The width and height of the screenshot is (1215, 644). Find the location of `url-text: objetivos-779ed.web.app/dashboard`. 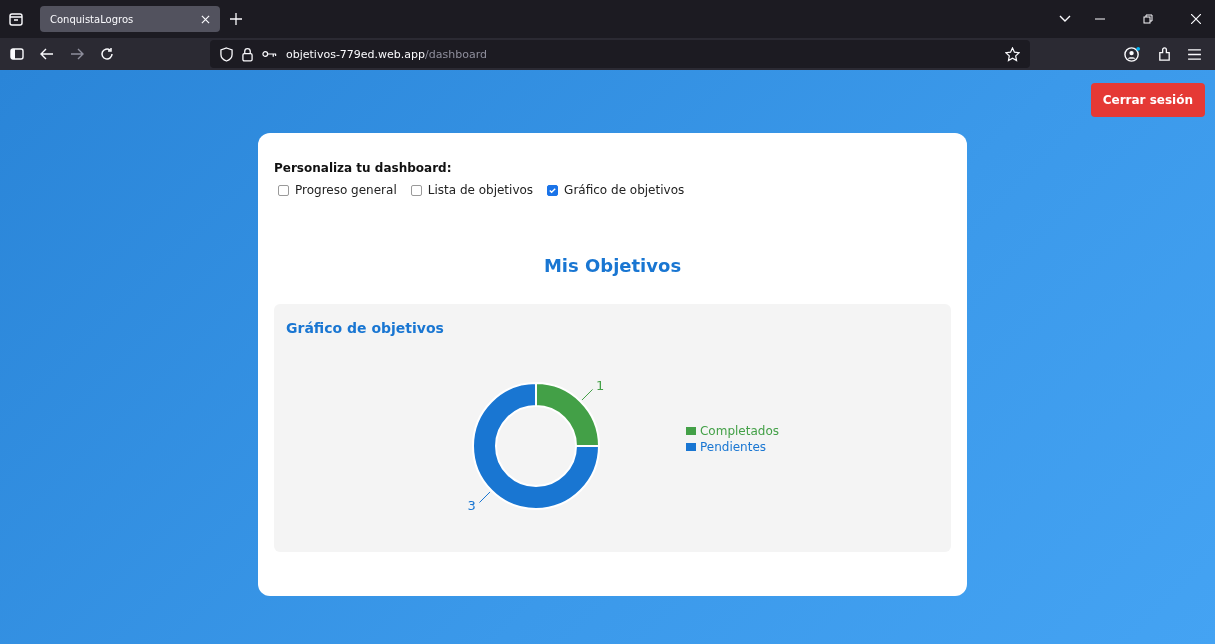

url-text: objetivos-779ed.web.app/dashboard is located at coordinates (386, 54).